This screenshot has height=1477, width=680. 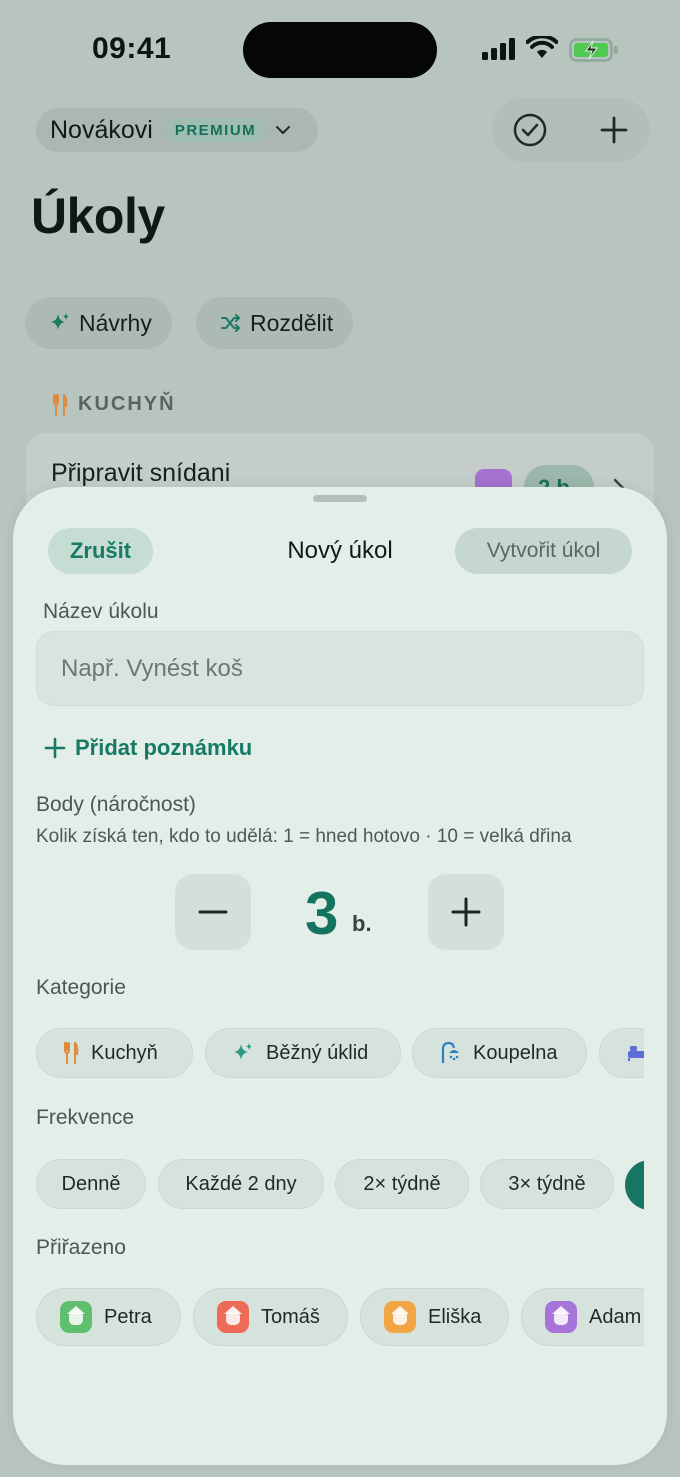 I want to click on category-chip-kitchen: Kuchyň, so click(x=114, y=1053).